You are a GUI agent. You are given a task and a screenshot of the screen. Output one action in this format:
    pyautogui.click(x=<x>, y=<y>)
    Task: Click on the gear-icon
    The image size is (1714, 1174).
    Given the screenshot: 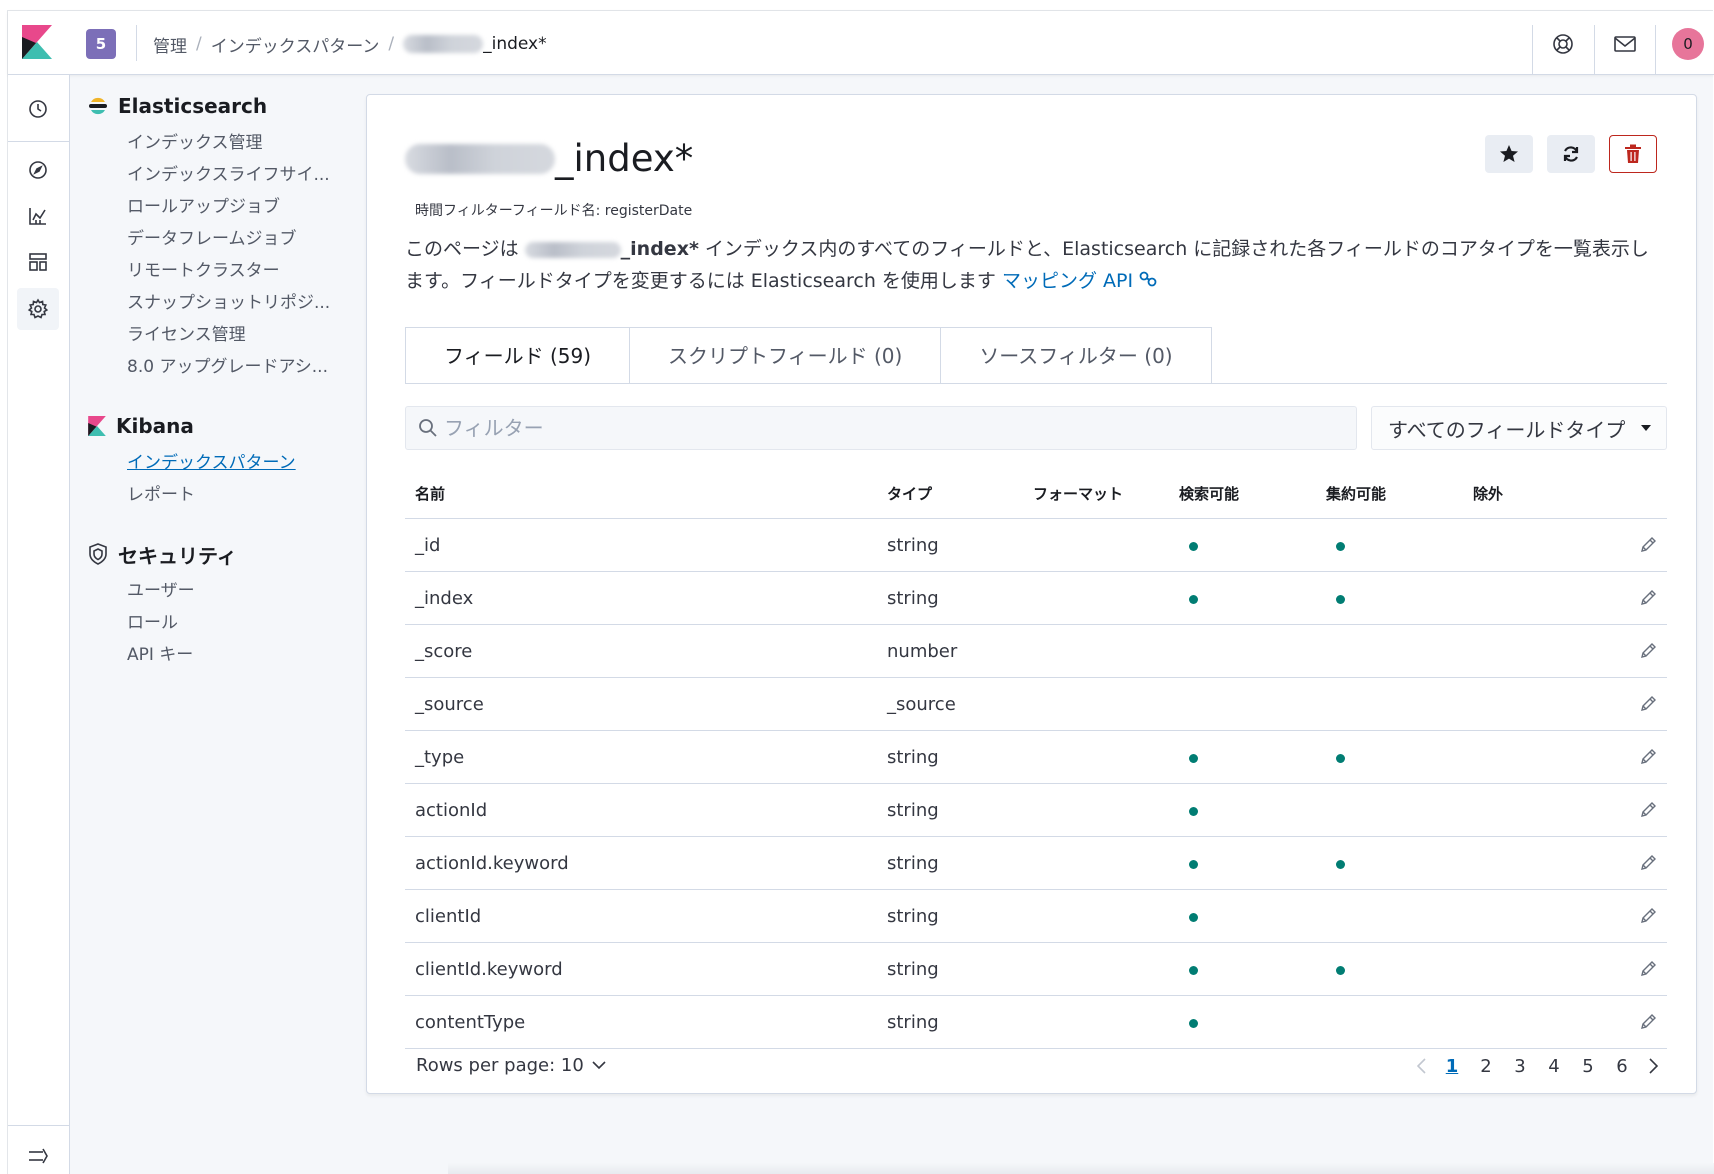 What is the action you would take?
    pyautogui.click(x=38, y=308)
    